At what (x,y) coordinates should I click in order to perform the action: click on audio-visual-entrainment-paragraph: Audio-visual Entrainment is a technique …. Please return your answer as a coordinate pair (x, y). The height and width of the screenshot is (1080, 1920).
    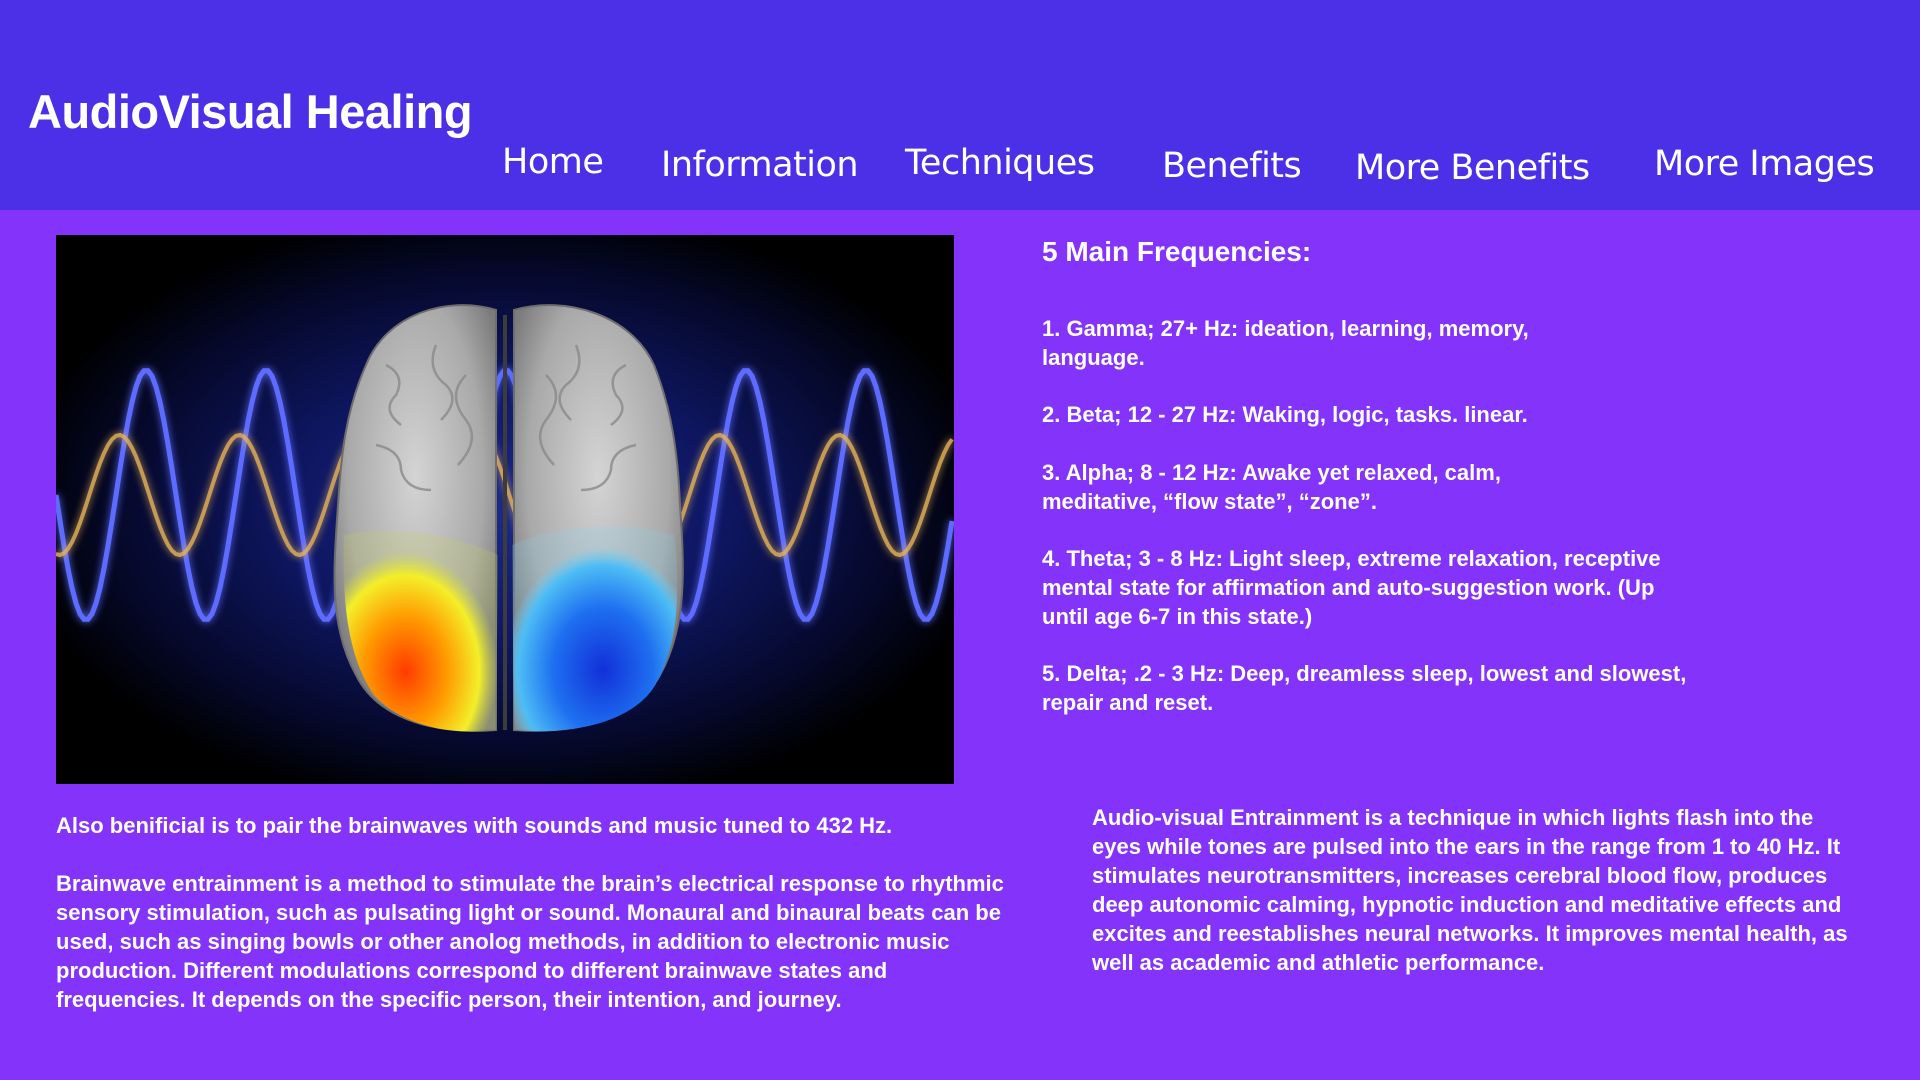
    Looking at the image, I should click on (1470, 890).